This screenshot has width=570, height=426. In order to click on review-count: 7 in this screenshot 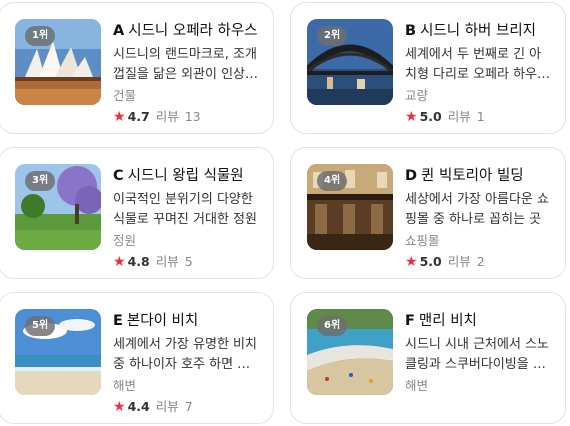, I will do `click(188, 406)`.